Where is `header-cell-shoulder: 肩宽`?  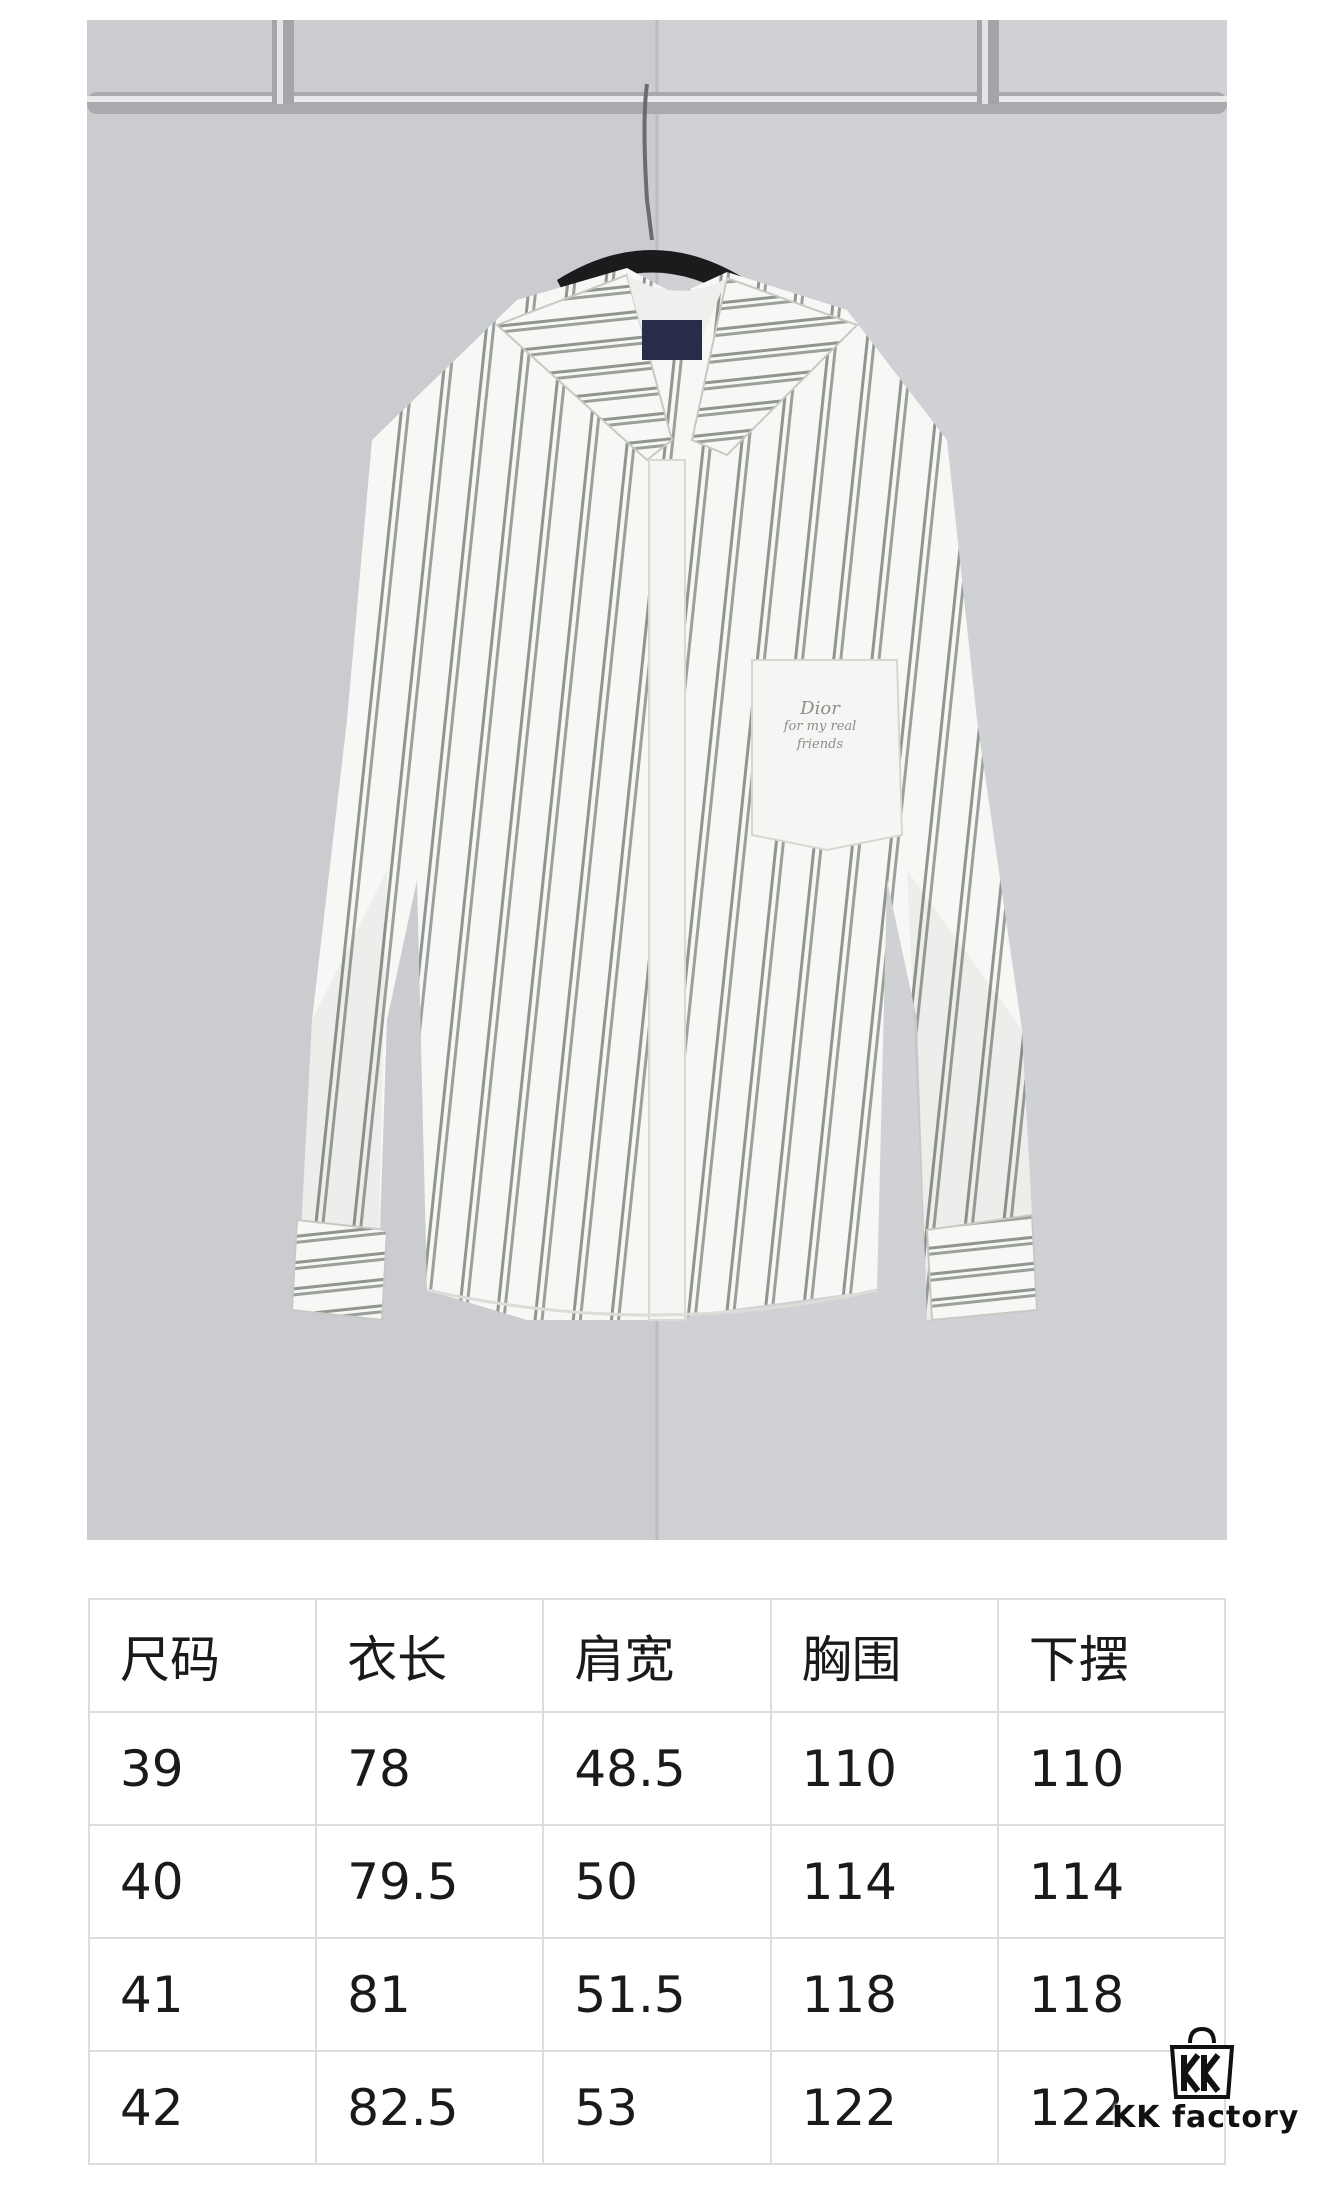 header-cell-shoulder: 肩宽 is located at coordinates (657, 1655).